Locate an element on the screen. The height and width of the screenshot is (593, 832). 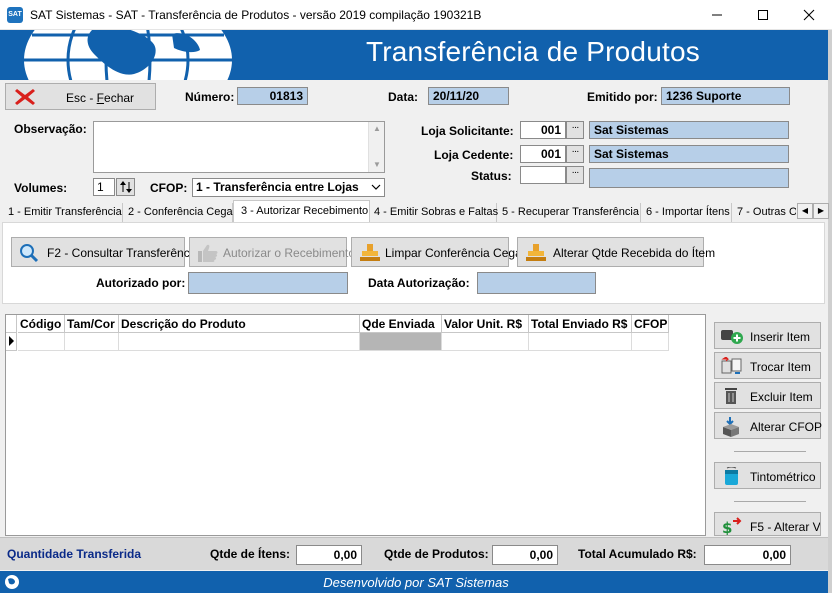
qtde-produtos-field: 0,00 is located at coordinates (525, 555).